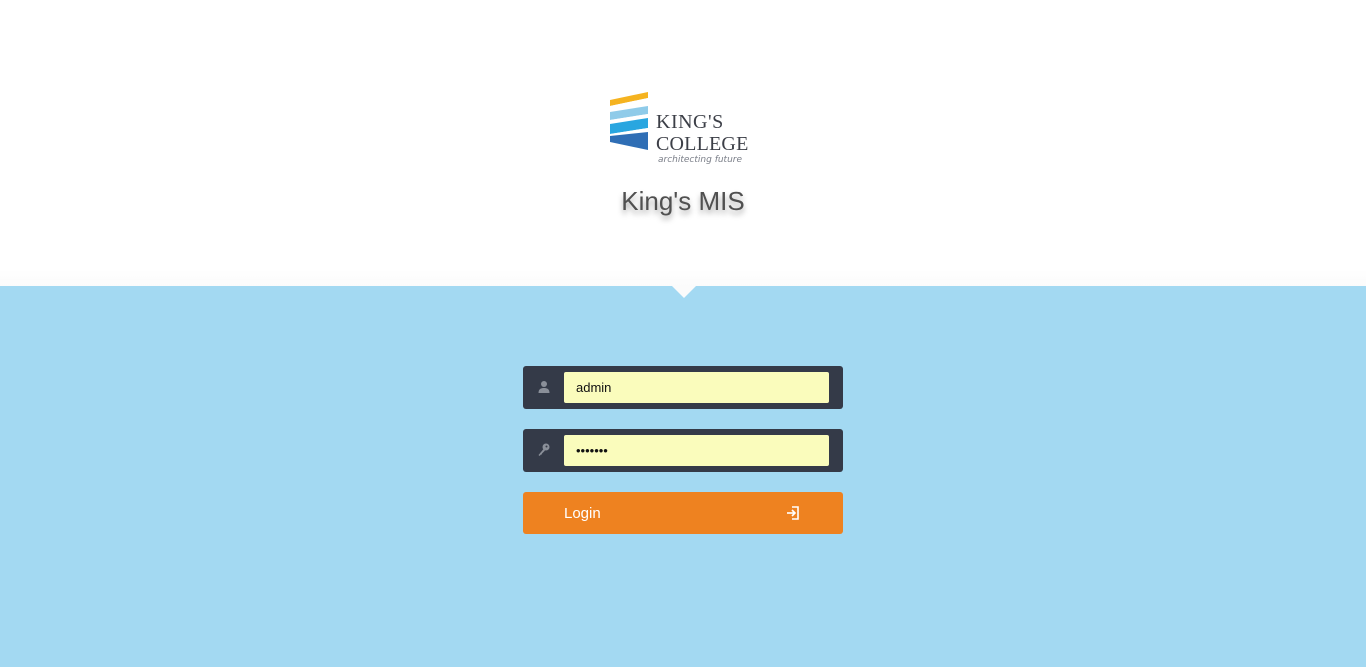 The image size is (1366, 667). I want to click on kings-college-logo: KING'S COLLEGE architecting future, so click(680, 129).